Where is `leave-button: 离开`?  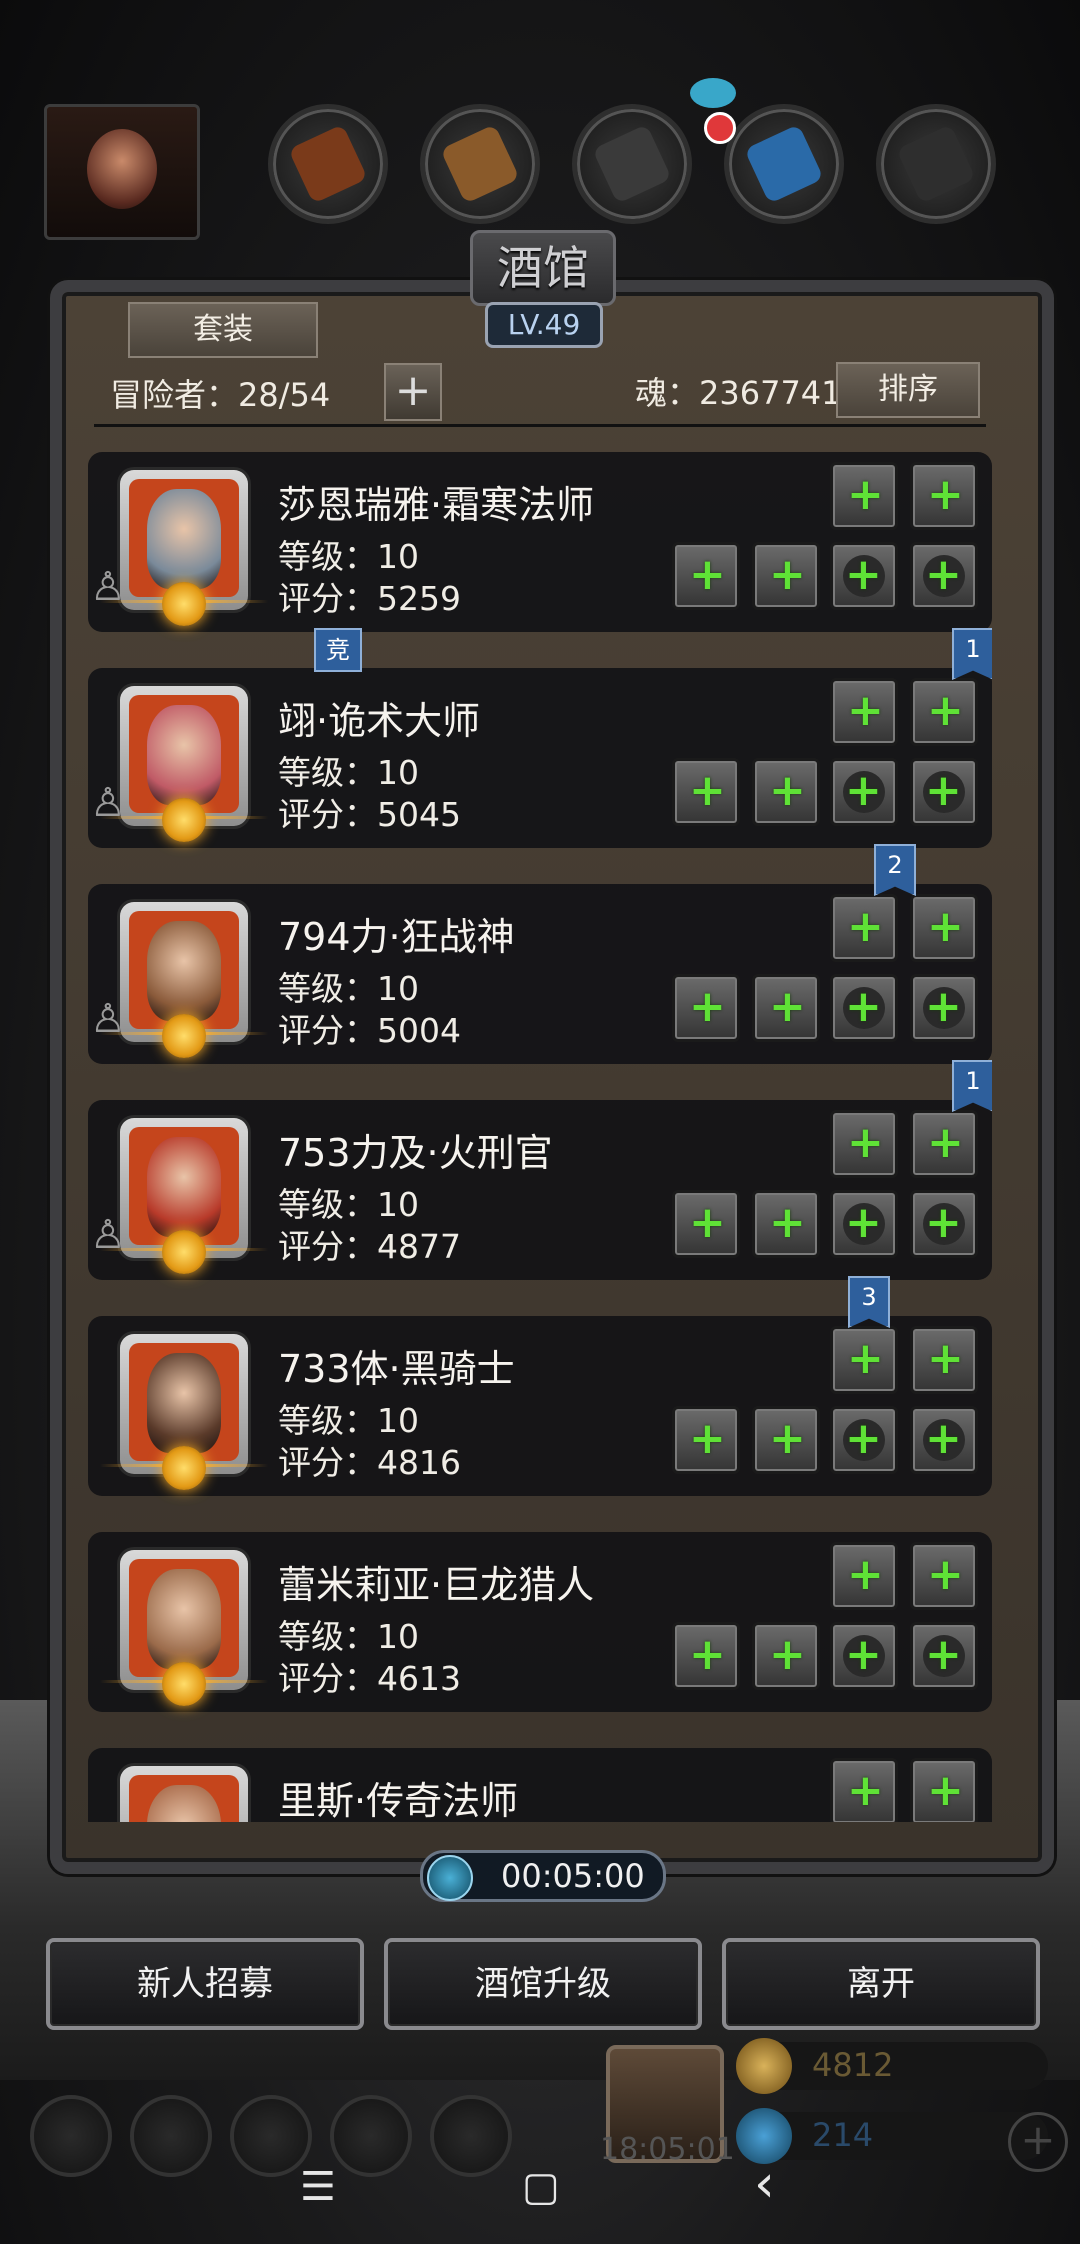
leave-button: 离开 is located at coordinates (881, 1984).